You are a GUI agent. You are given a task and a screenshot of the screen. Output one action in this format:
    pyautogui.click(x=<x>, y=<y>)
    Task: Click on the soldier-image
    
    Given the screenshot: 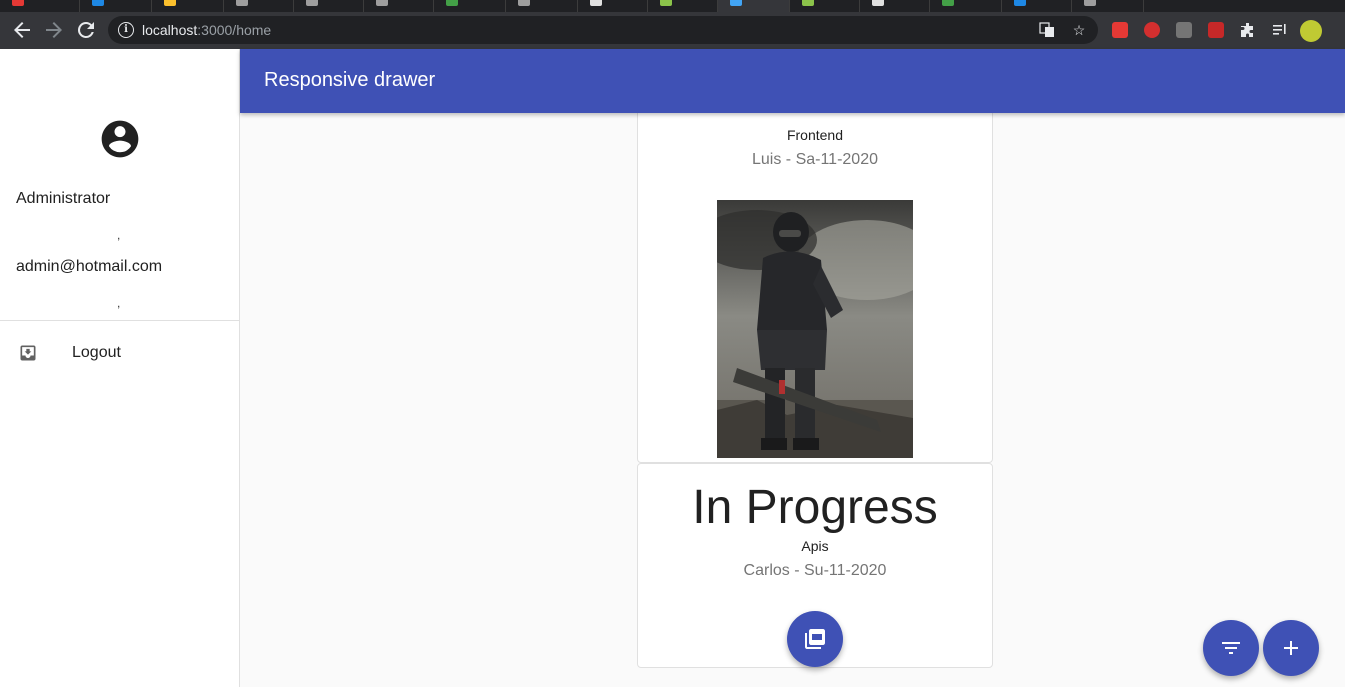 What is the action you would take?
    pyautogui.click(x=817, y=329)
    